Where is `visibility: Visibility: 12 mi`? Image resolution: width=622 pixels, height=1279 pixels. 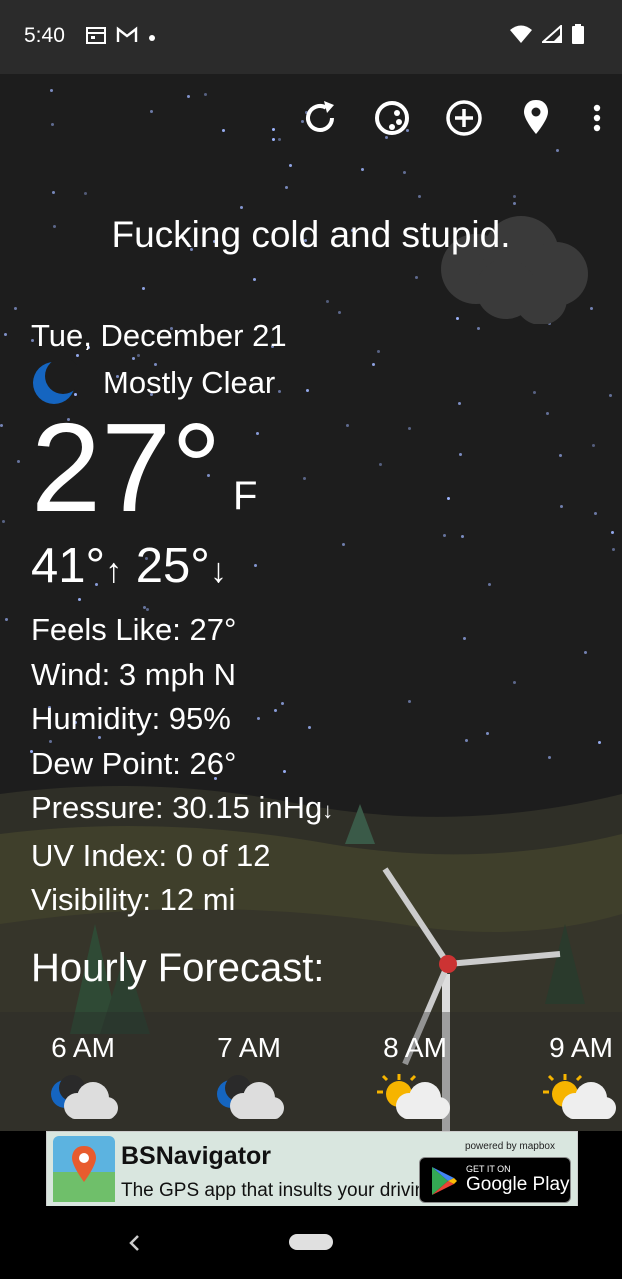
visibility: Visibility: 12 mi is located at coordinates (133, 899).